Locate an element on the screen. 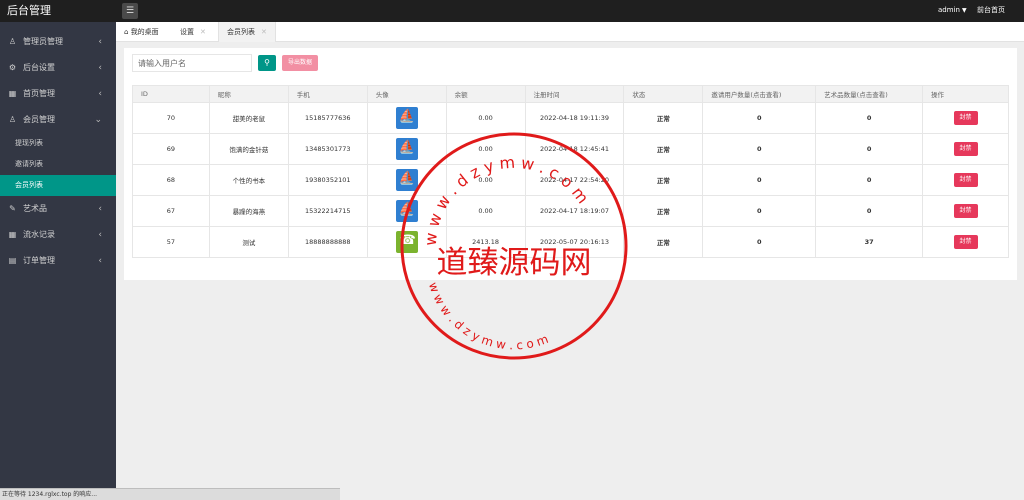  tab-bar: ⌂ 我的桌面 设置 ✕ 会员列表 ✕ is located at coordinates (570, 32).